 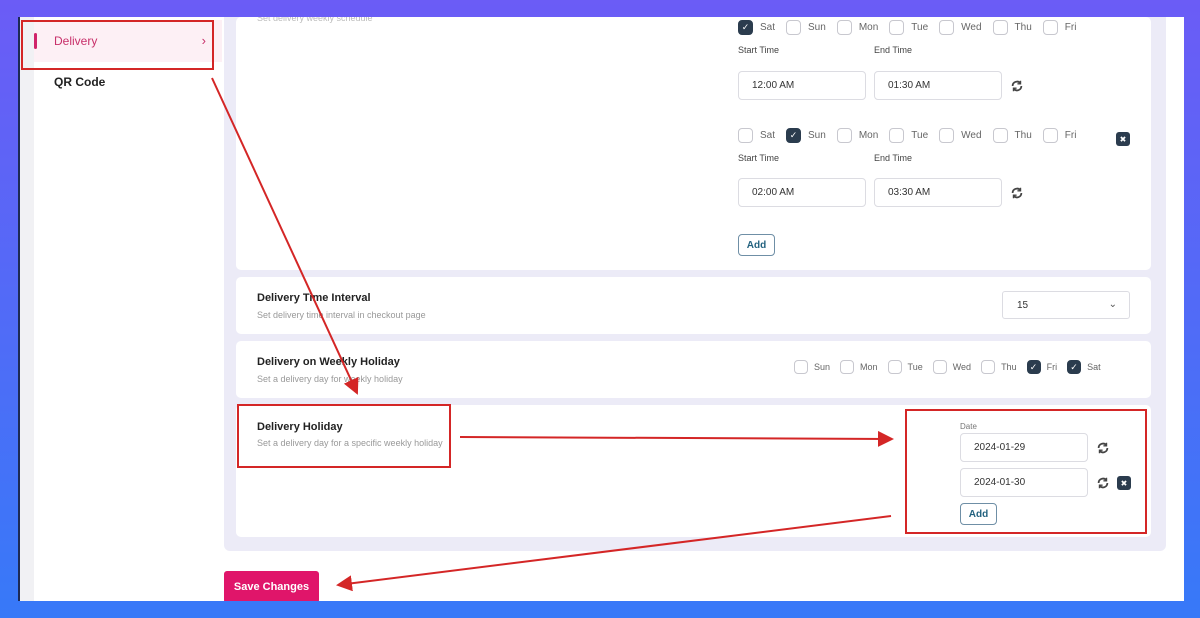 I want to click on slot-1-end-time-input: 01:30 AM, so click(x=938, y=85).